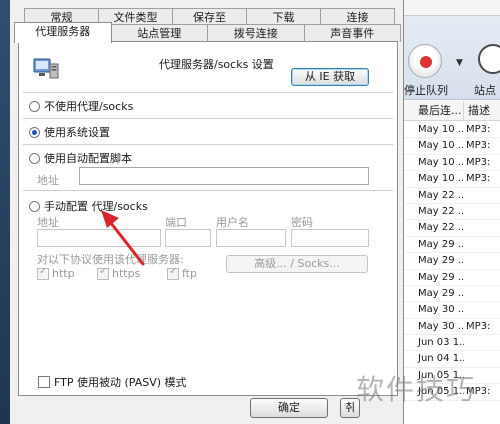 This screenshot has height=424, width=500. I want to click on site-list: May 10 ... MP3: May 10 ... MP3, so click(452, 261).